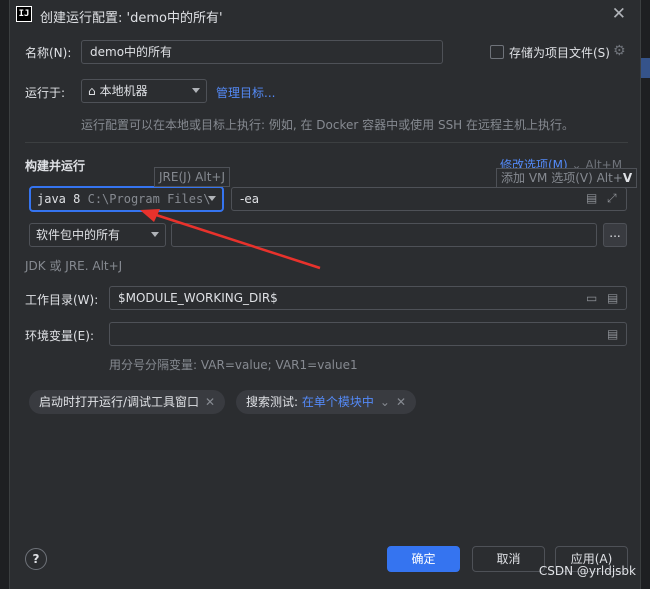 The height and width of the screenshot is (589, 650). Describe the element at coordinates (198, 298) in the screenshot. I see `working-dir-value: $MODULE_WORKING_DIR$` at that location.